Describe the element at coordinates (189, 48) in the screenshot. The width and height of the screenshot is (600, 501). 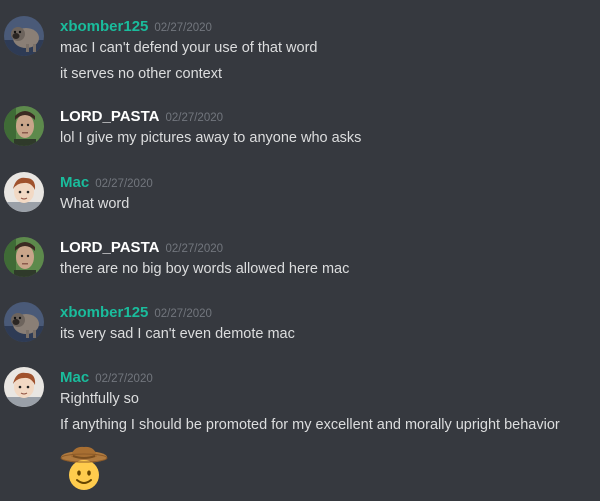
I see `message-text: mac I can't defend your use of that word` at that location.